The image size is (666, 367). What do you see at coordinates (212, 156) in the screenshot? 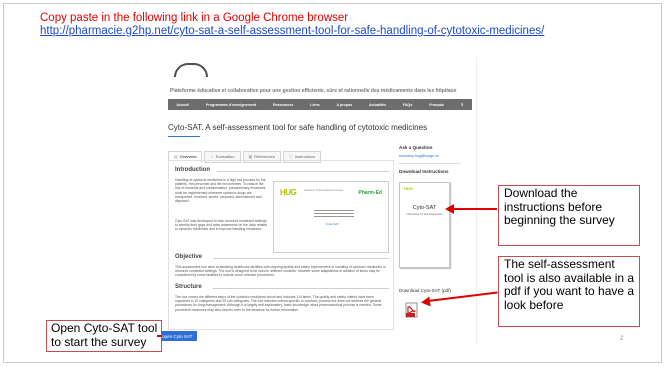
I see `check-icon: ✓` at bounding box center [212, 156].